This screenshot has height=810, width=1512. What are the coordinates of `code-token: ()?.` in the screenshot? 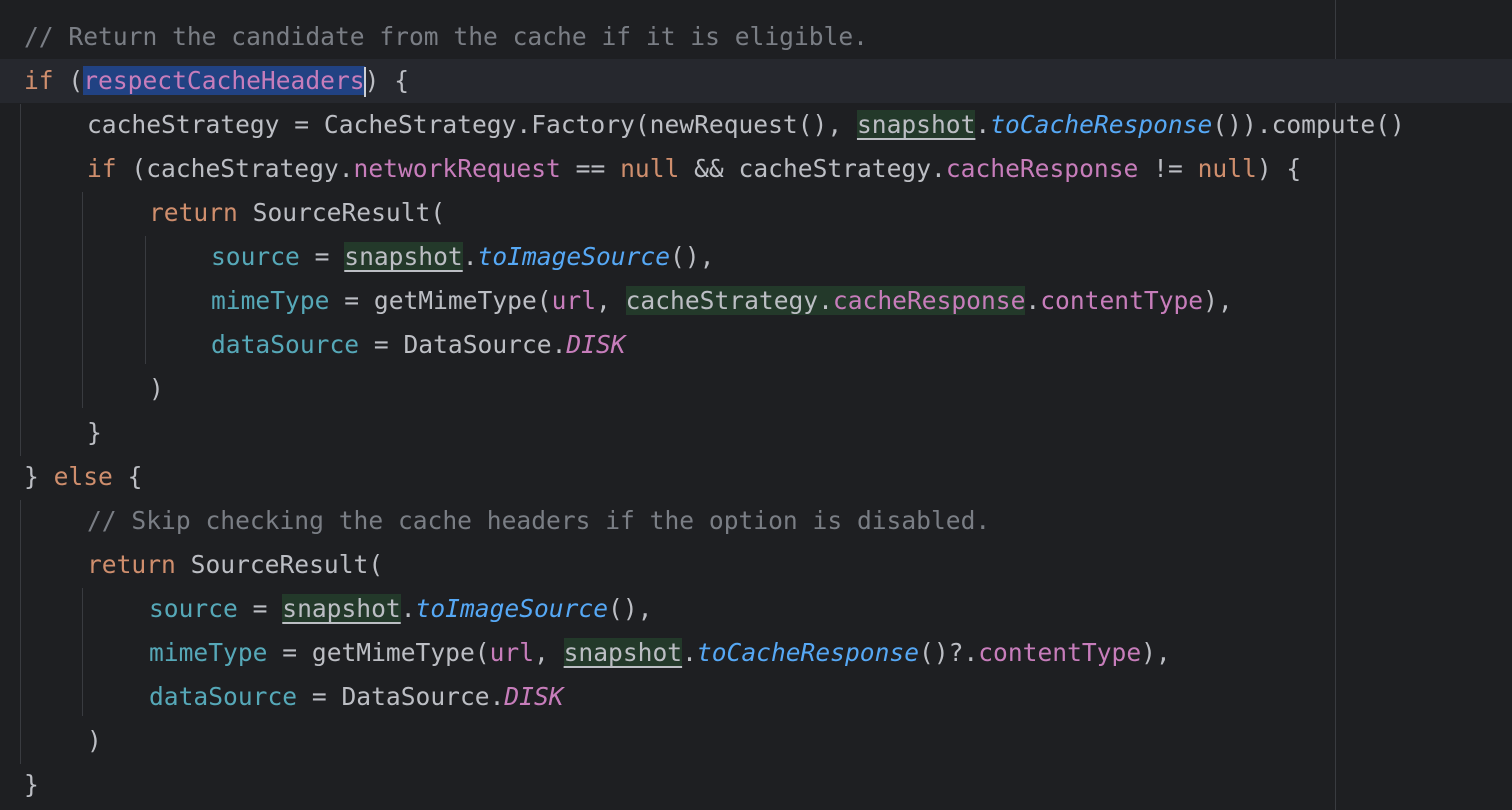 It's located at (949, 652).